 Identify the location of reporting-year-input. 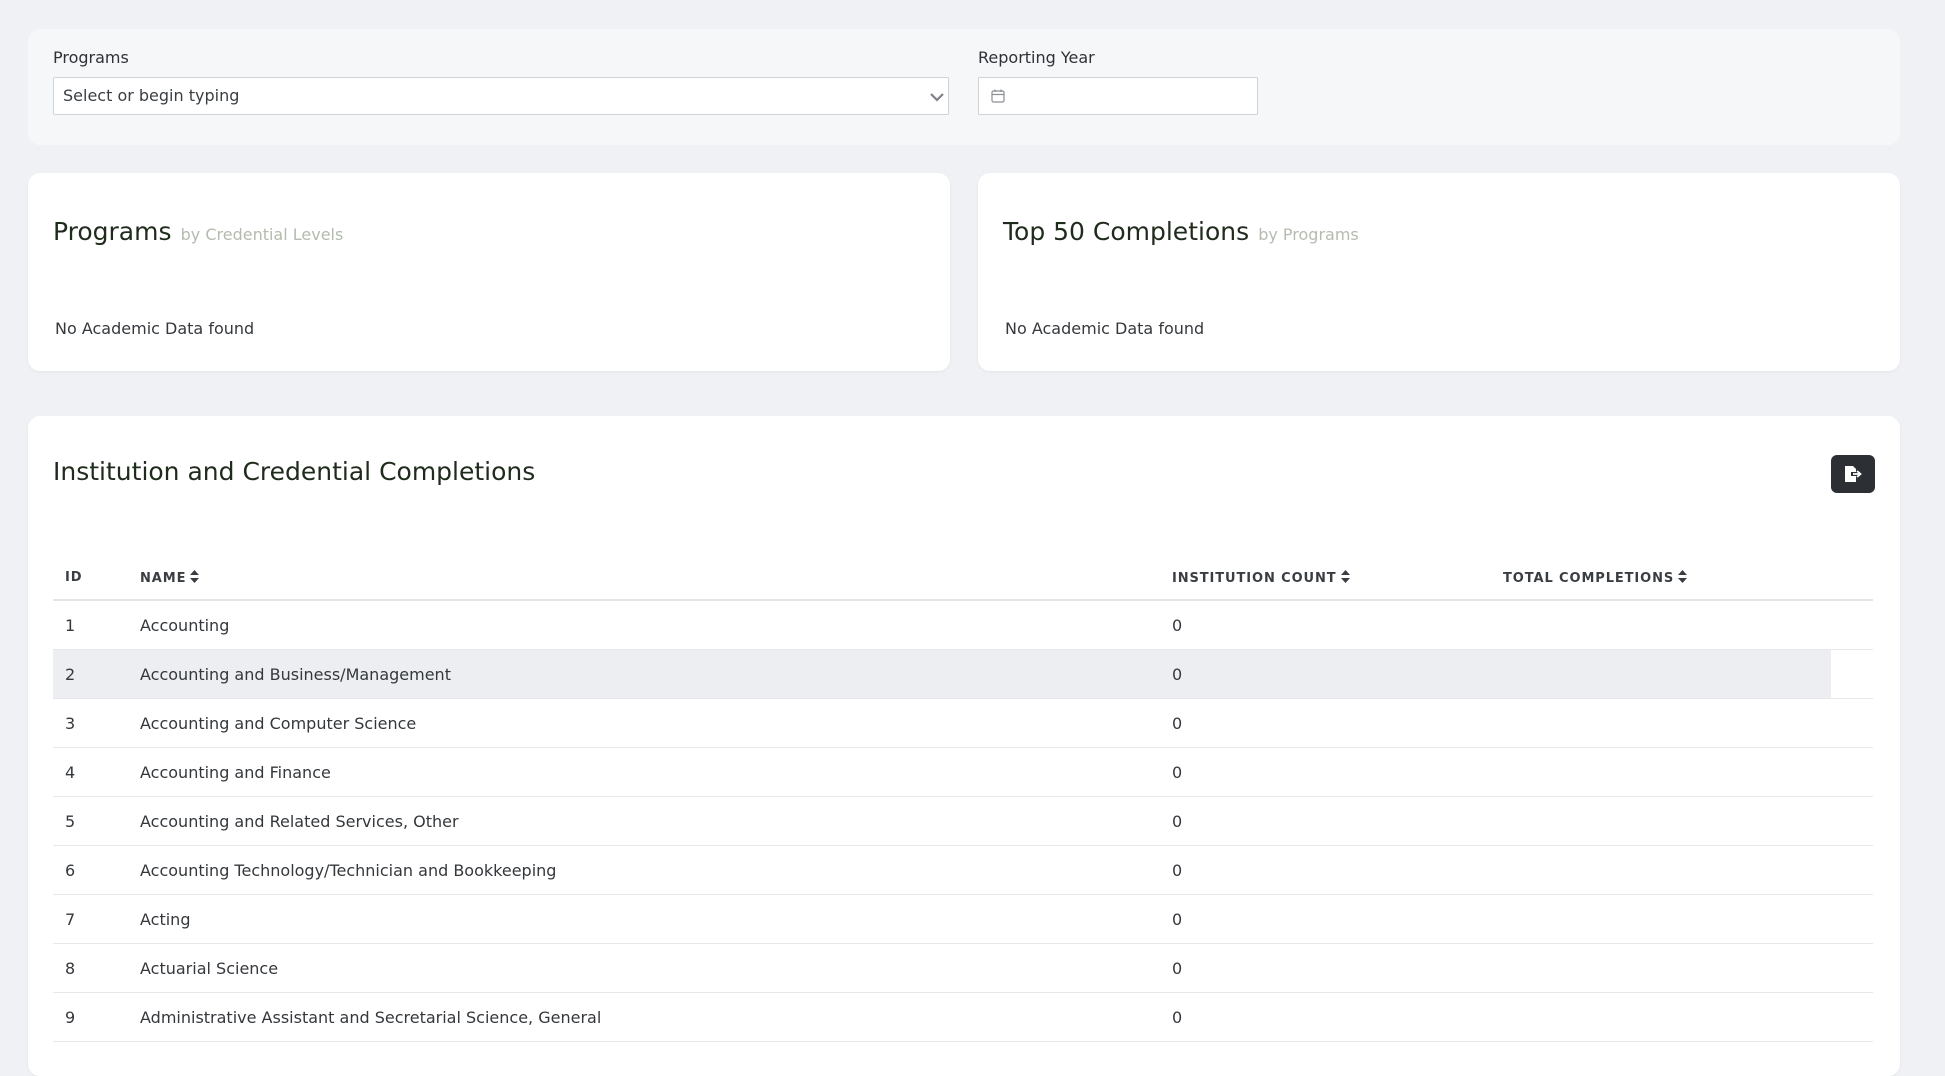
(1118, 96).